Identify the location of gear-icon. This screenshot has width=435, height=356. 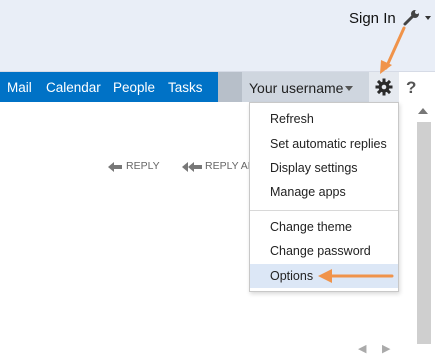
(384, 87).